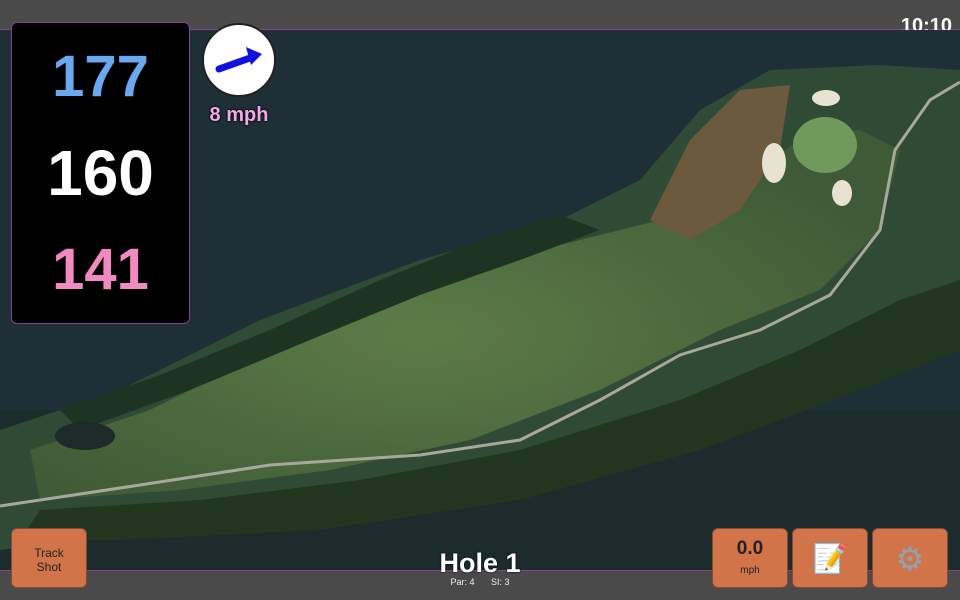 The height and width of the screenshot is (600, 960). I want to click on middle-yardage: 160, so click(100, 173).